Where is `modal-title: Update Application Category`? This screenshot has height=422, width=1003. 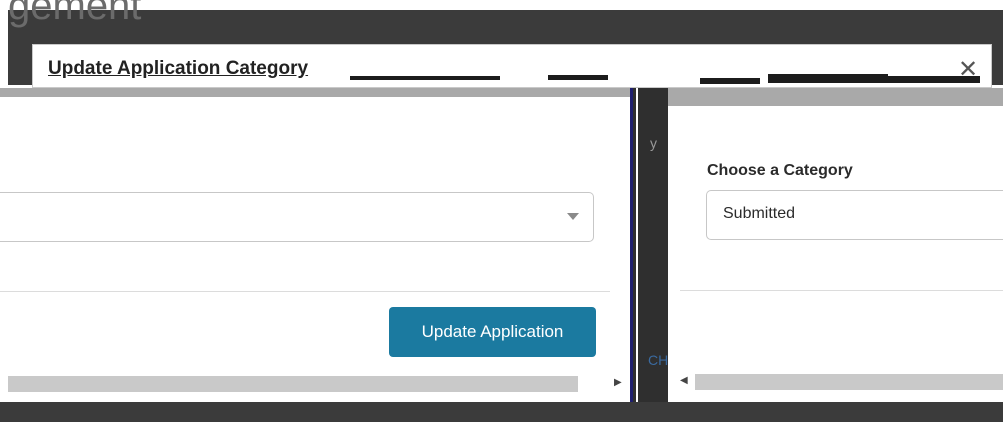 modal-title: Update Application Category is located at coordinates (178, 68).